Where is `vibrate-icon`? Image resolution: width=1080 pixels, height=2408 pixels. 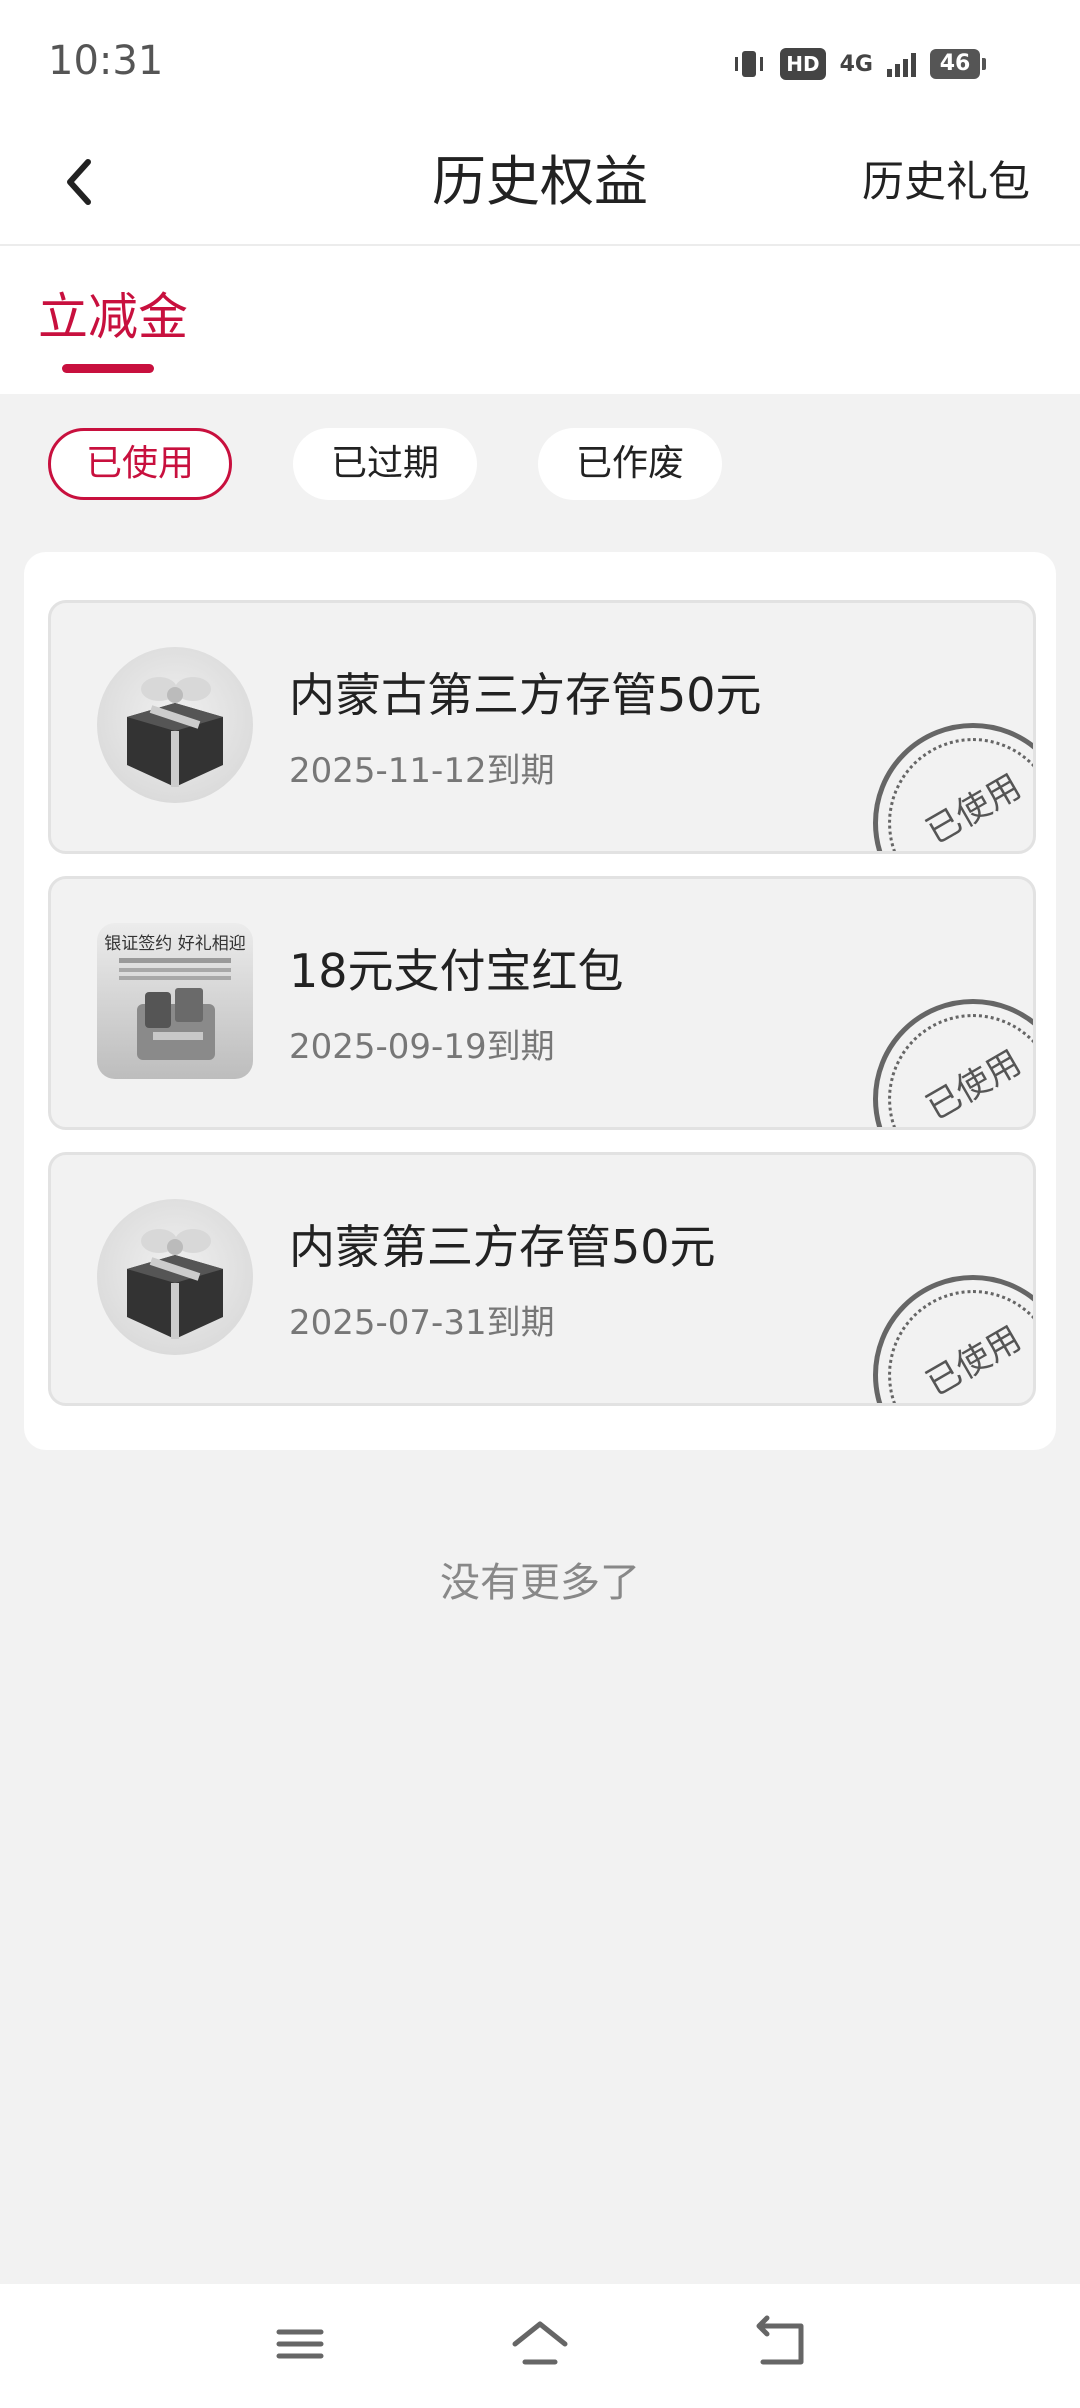
vibrate-icon is located at coordinates (749, 64).